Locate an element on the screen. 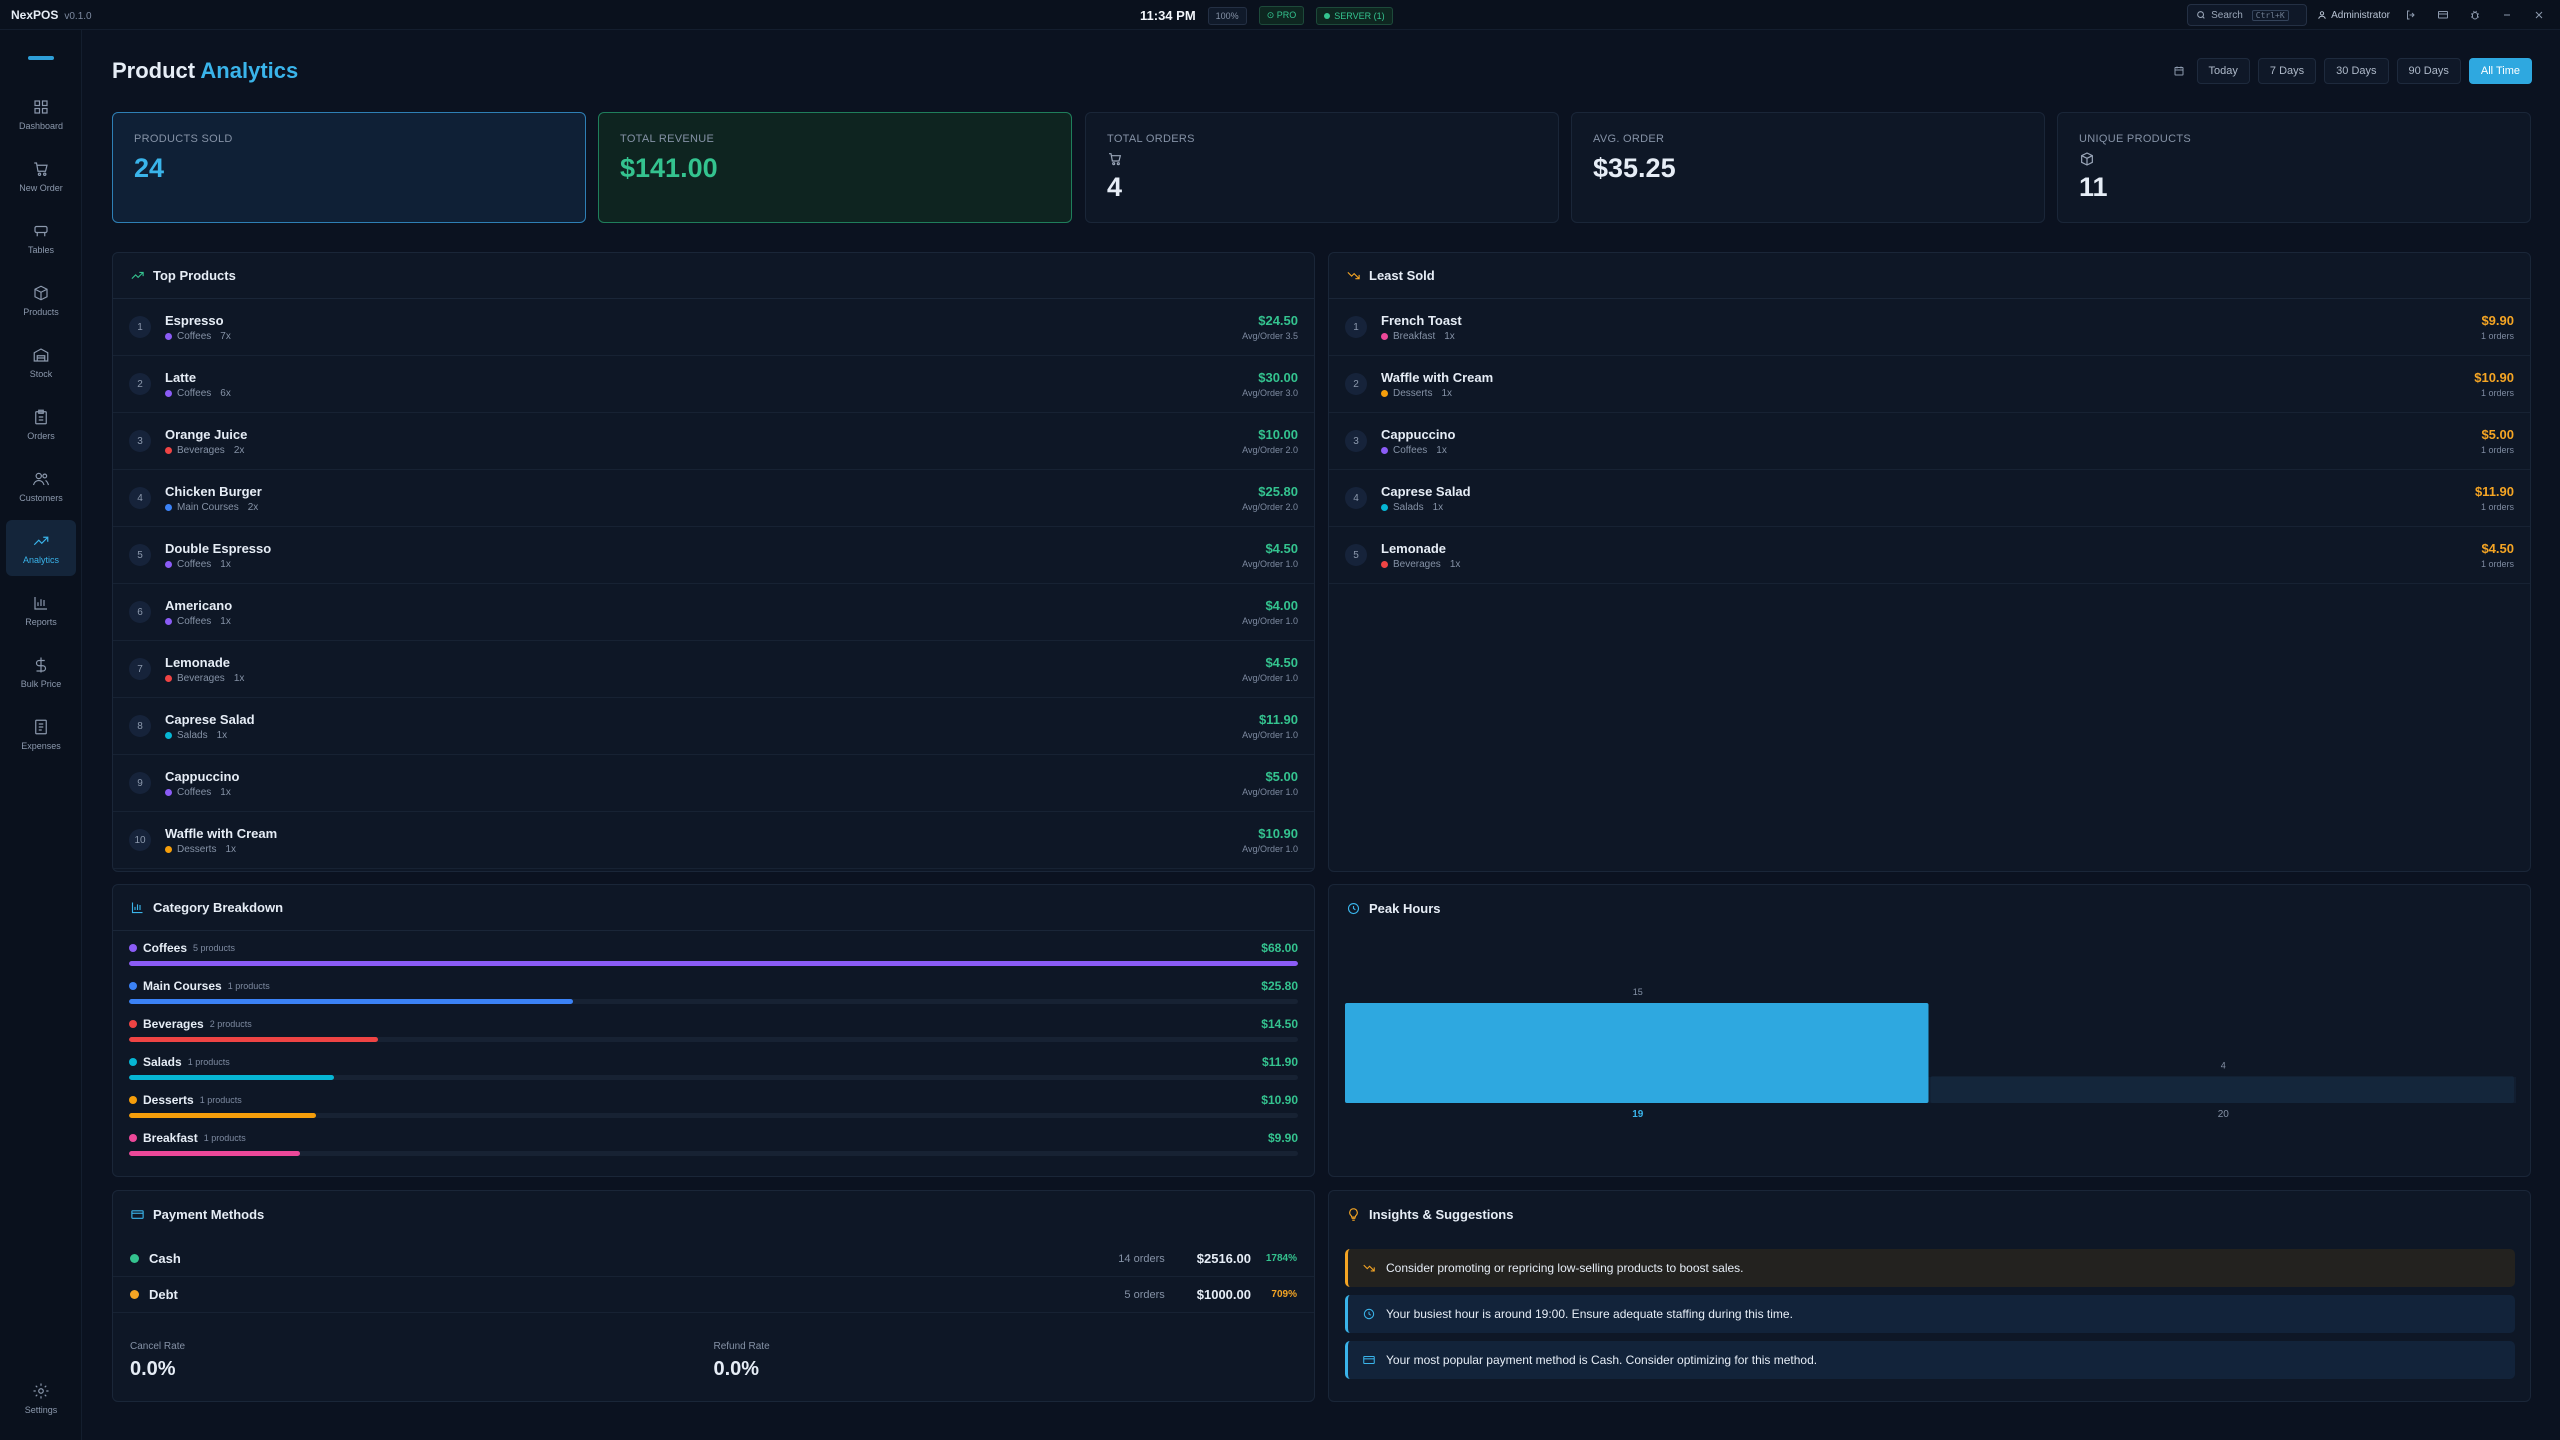  sidebar-item-orders: Orders is located at coordinates (41, 424).